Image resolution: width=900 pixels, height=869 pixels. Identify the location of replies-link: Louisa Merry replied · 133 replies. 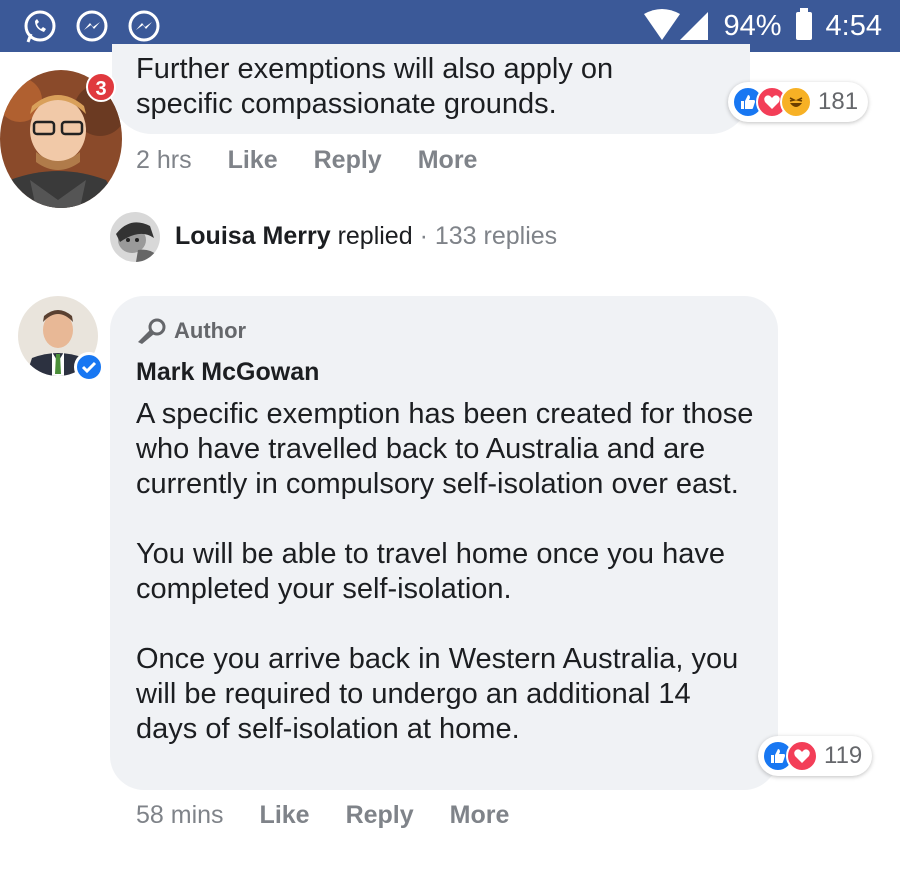
(366, 236).